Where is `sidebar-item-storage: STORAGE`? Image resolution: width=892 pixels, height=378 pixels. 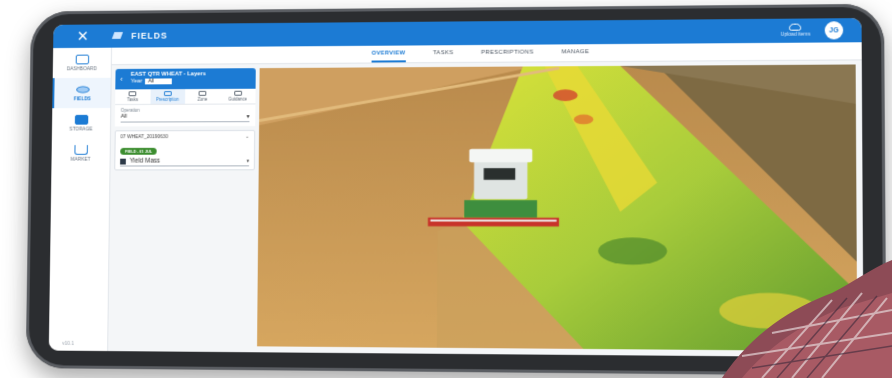
sidebar-item-storage: STORAGE is located at coordinates (81, 123).